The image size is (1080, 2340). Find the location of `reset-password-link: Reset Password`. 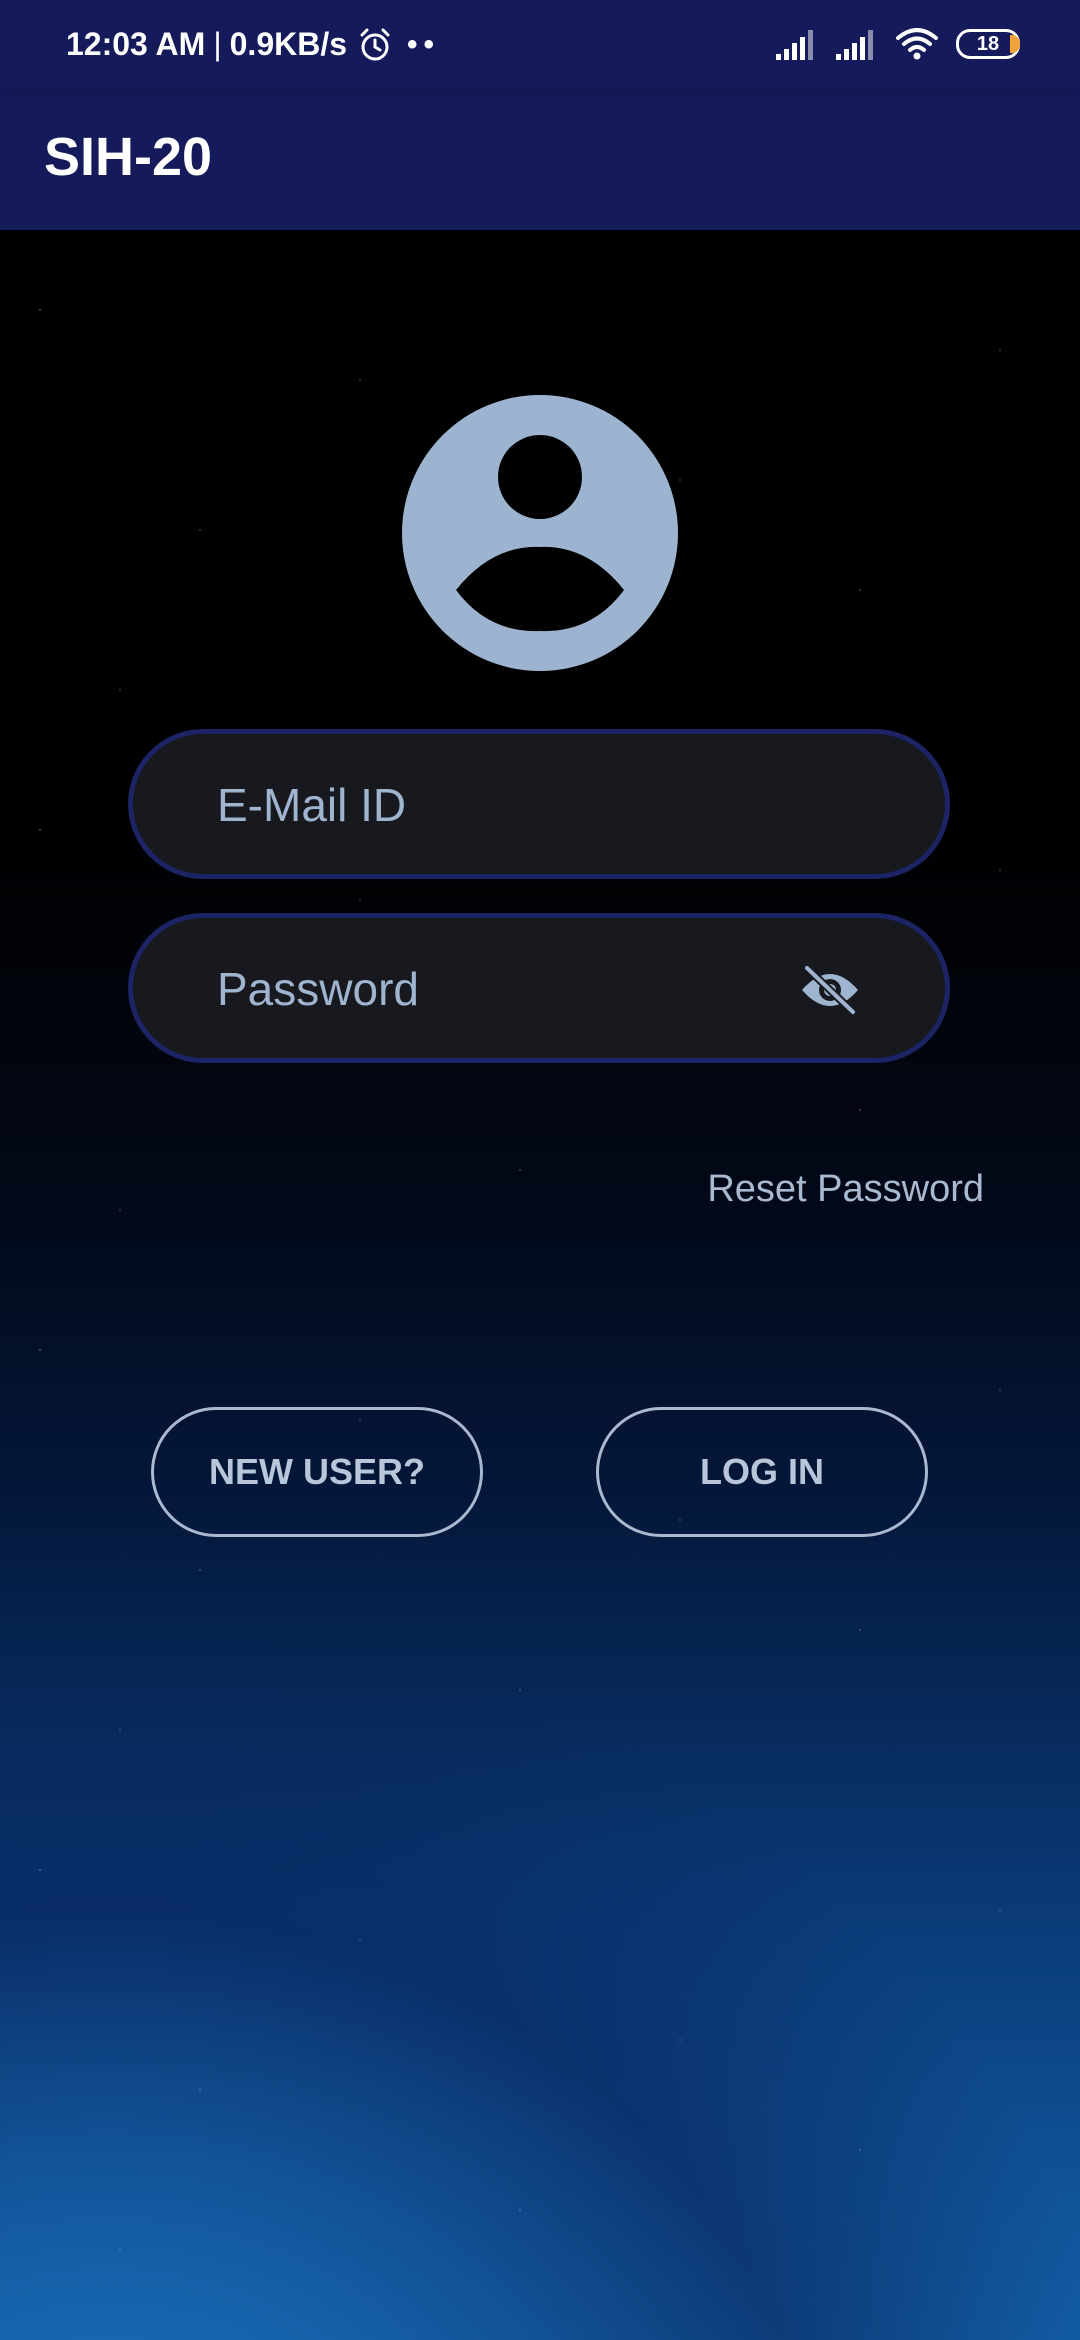

reset-password-link: Reset Password is located at coordinates (845, 1189).